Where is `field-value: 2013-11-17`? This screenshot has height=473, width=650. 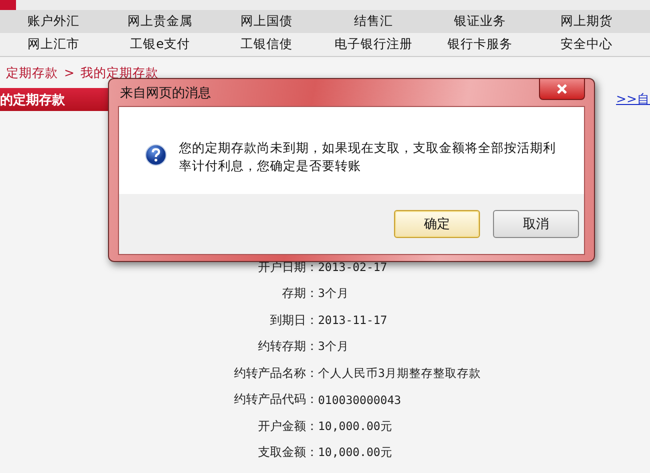 field-value: 2013-11-17 is located at coordinates (353, 320).